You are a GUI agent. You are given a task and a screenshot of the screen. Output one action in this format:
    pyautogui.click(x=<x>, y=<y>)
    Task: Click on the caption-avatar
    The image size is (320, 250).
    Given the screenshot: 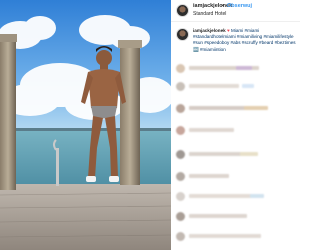 What is the action you would take?
    pyautogui.click(x=182, y=34)
    